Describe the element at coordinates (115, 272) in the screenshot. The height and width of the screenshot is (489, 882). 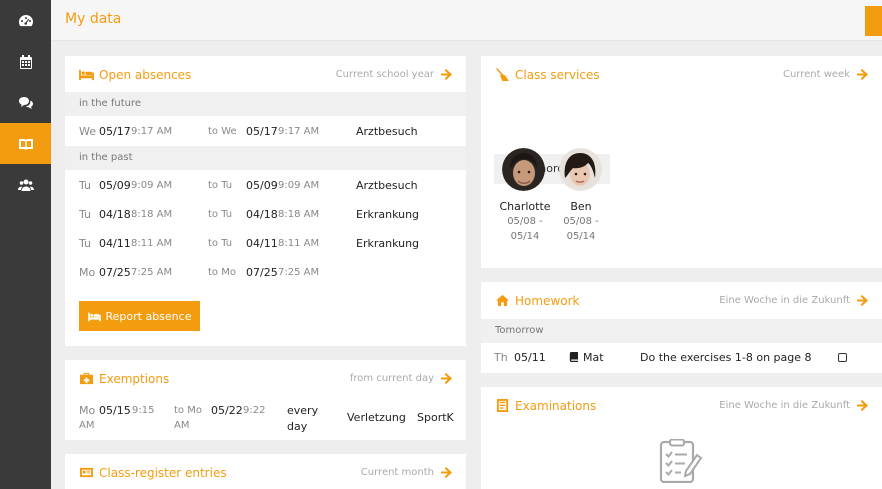
I see `from-date: 07/25` at that location.